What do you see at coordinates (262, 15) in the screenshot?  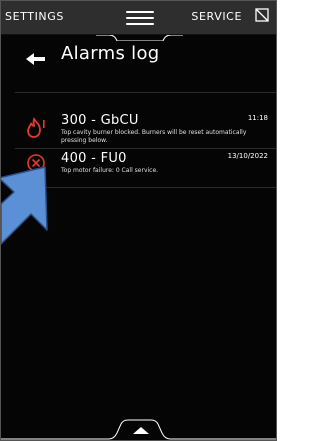 I see `wrench-square-icon` at bounding box center [262, 15].